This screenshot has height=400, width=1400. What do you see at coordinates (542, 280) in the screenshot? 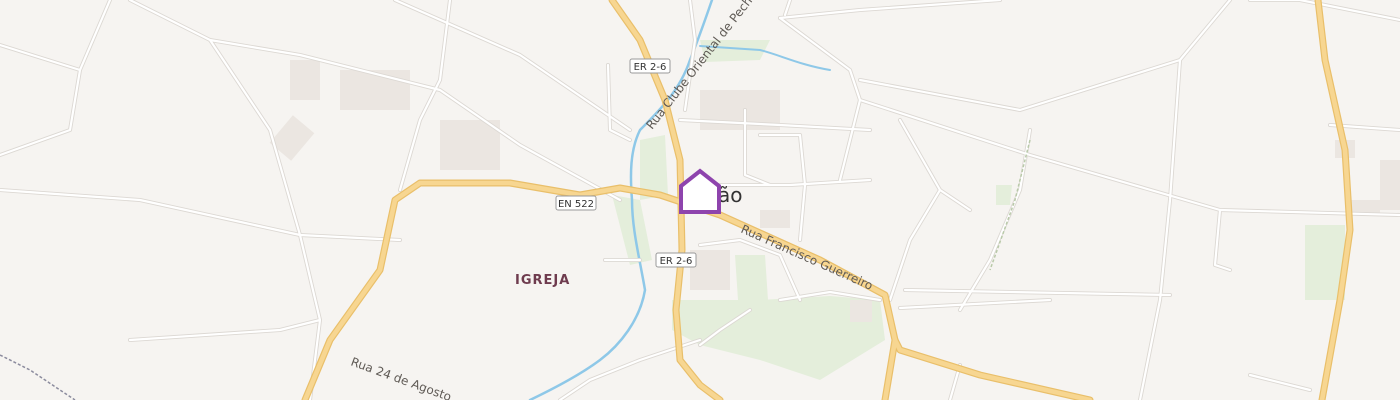
I see `place-label-igreja: IGREJA` at bounding box center [542, 280].